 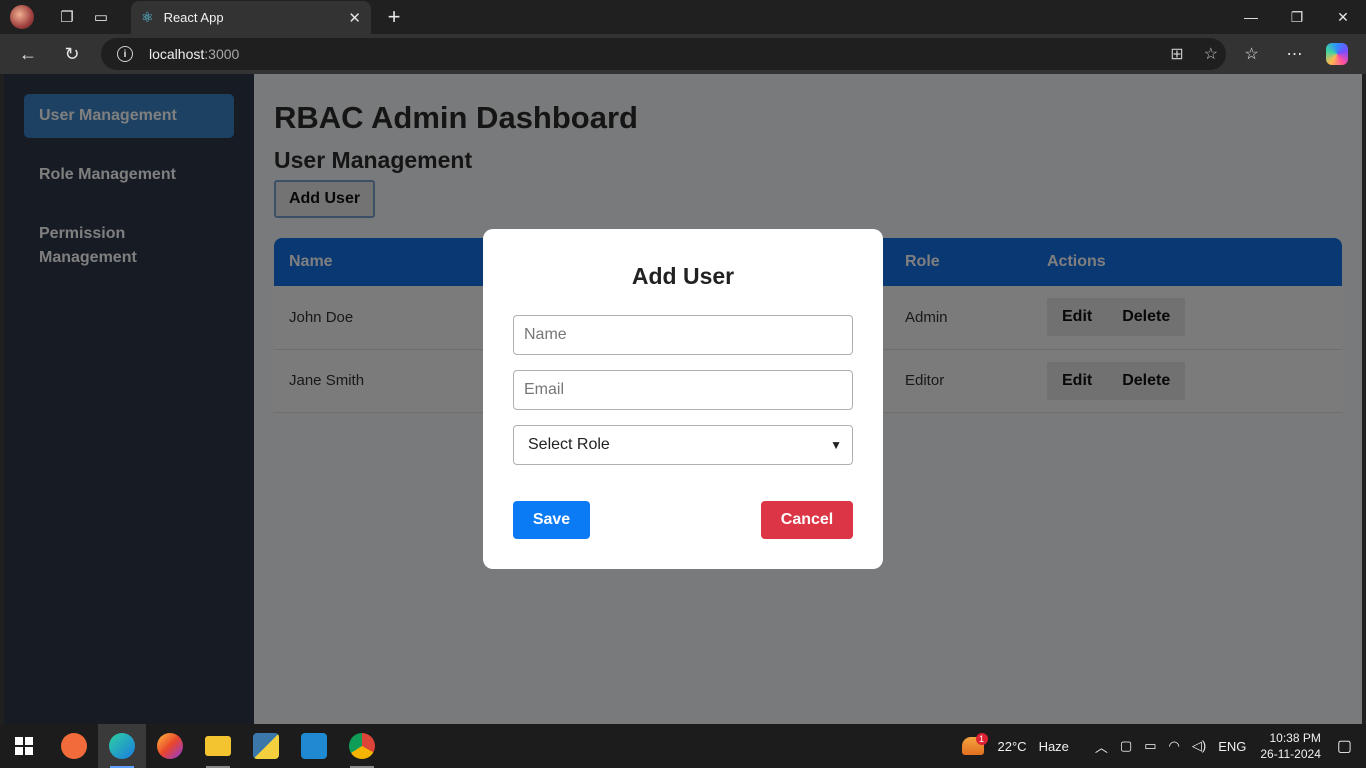 I want to click on notification-icon: ▢, so click(x=1344, y=746).